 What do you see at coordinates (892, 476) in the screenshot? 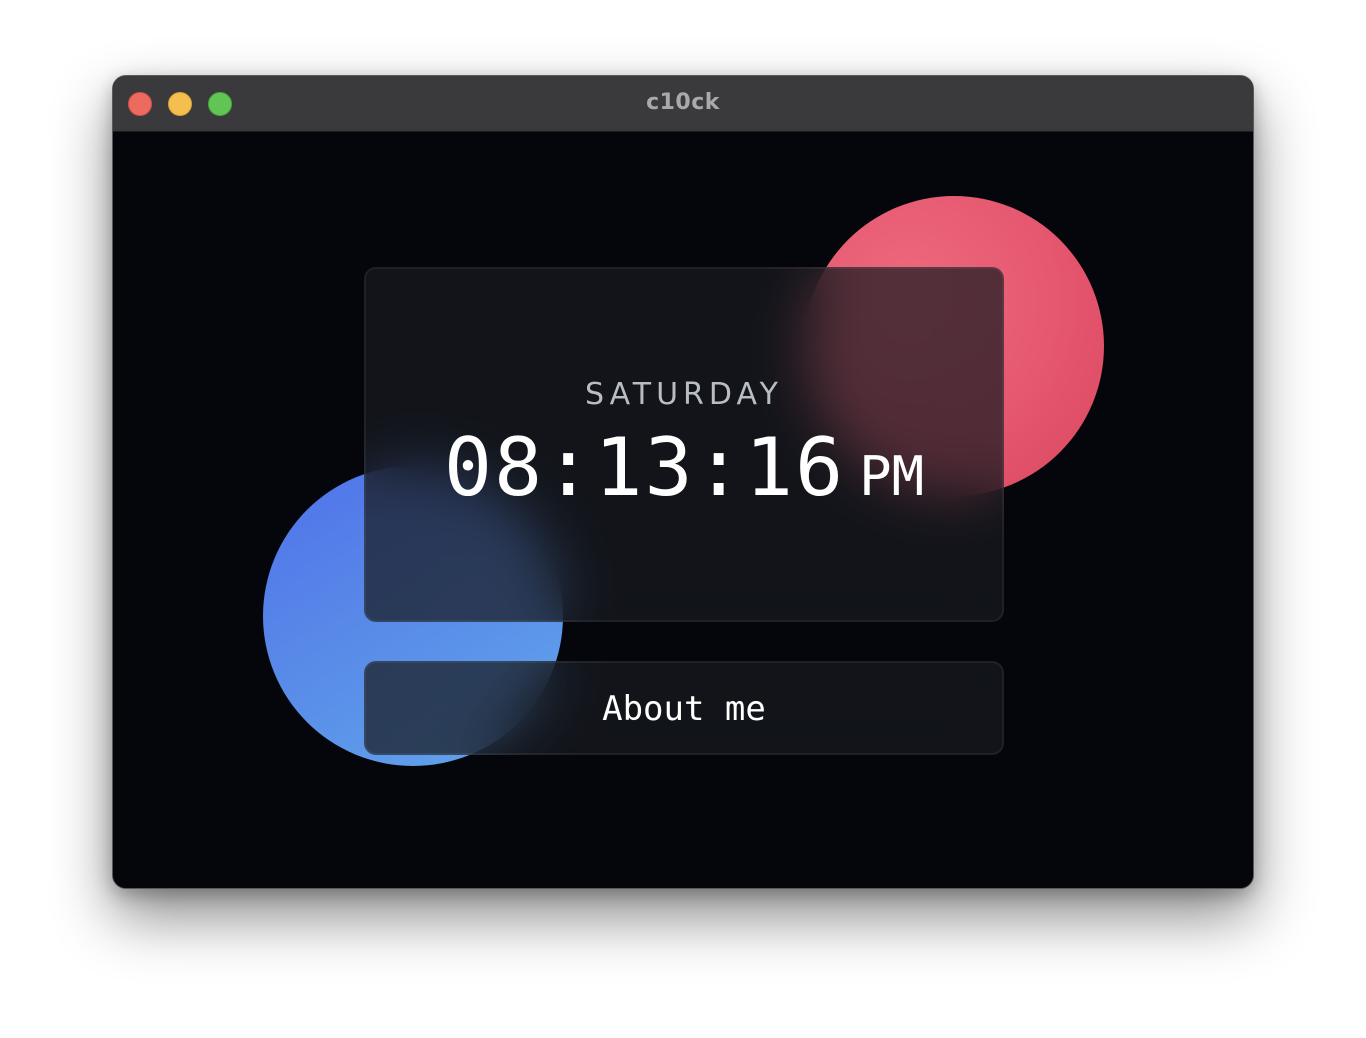
I see `am-pm-indicator: PM` at bounding box center [892, 476].